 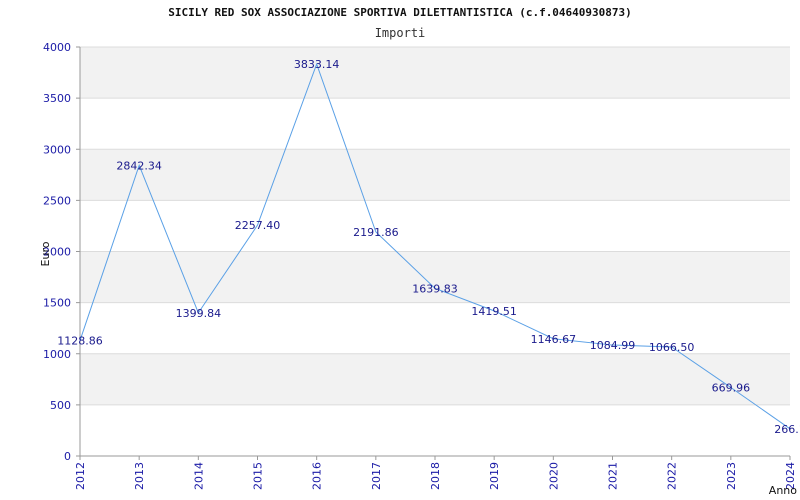 I want to click on y-tick-label: 1000, so click(x=57, y=354).